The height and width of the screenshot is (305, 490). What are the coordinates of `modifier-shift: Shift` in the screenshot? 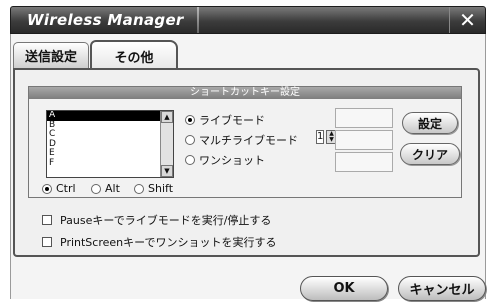 It's located at (153, 188).